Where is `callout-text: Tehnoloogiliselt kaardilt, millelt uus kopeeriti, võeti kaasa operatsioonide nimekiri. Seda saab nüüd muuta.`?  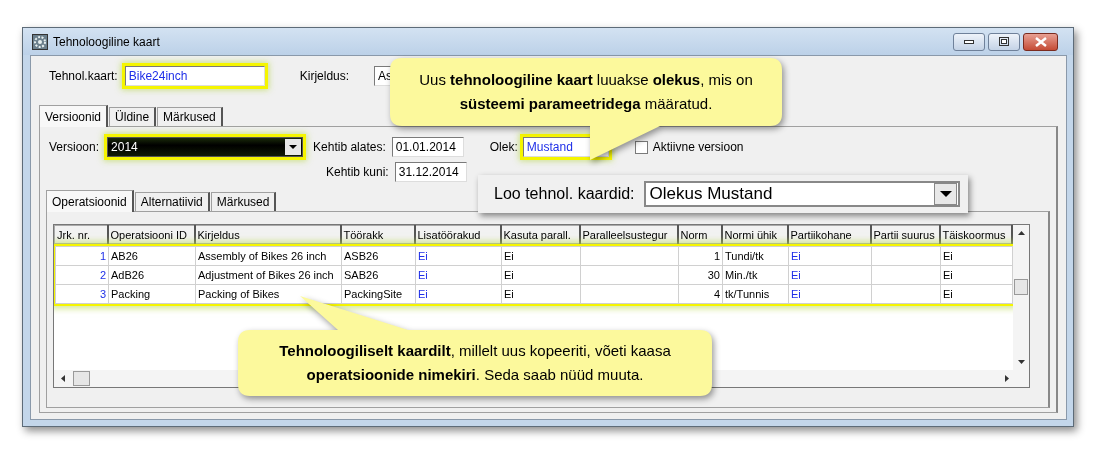
callout-text: Tehnoloogiliselt kaardilt, millelt uus kopeeriti, võeti kaasa operatsioonide nimekiri. Seda saab nüüd muuta. is located at coordinates (475, 363).